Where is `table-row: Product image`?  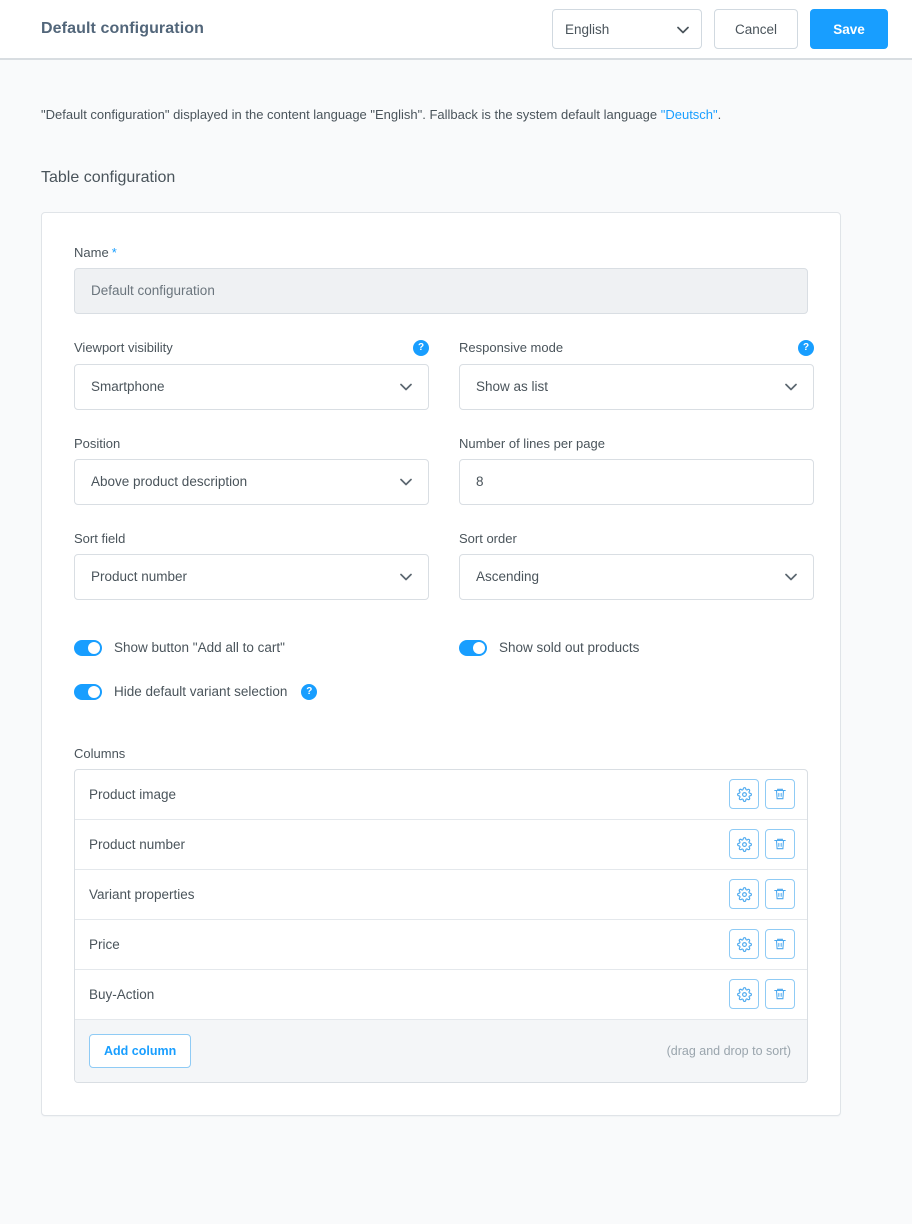
table-row: Product image is located at coordinates (441, 795).